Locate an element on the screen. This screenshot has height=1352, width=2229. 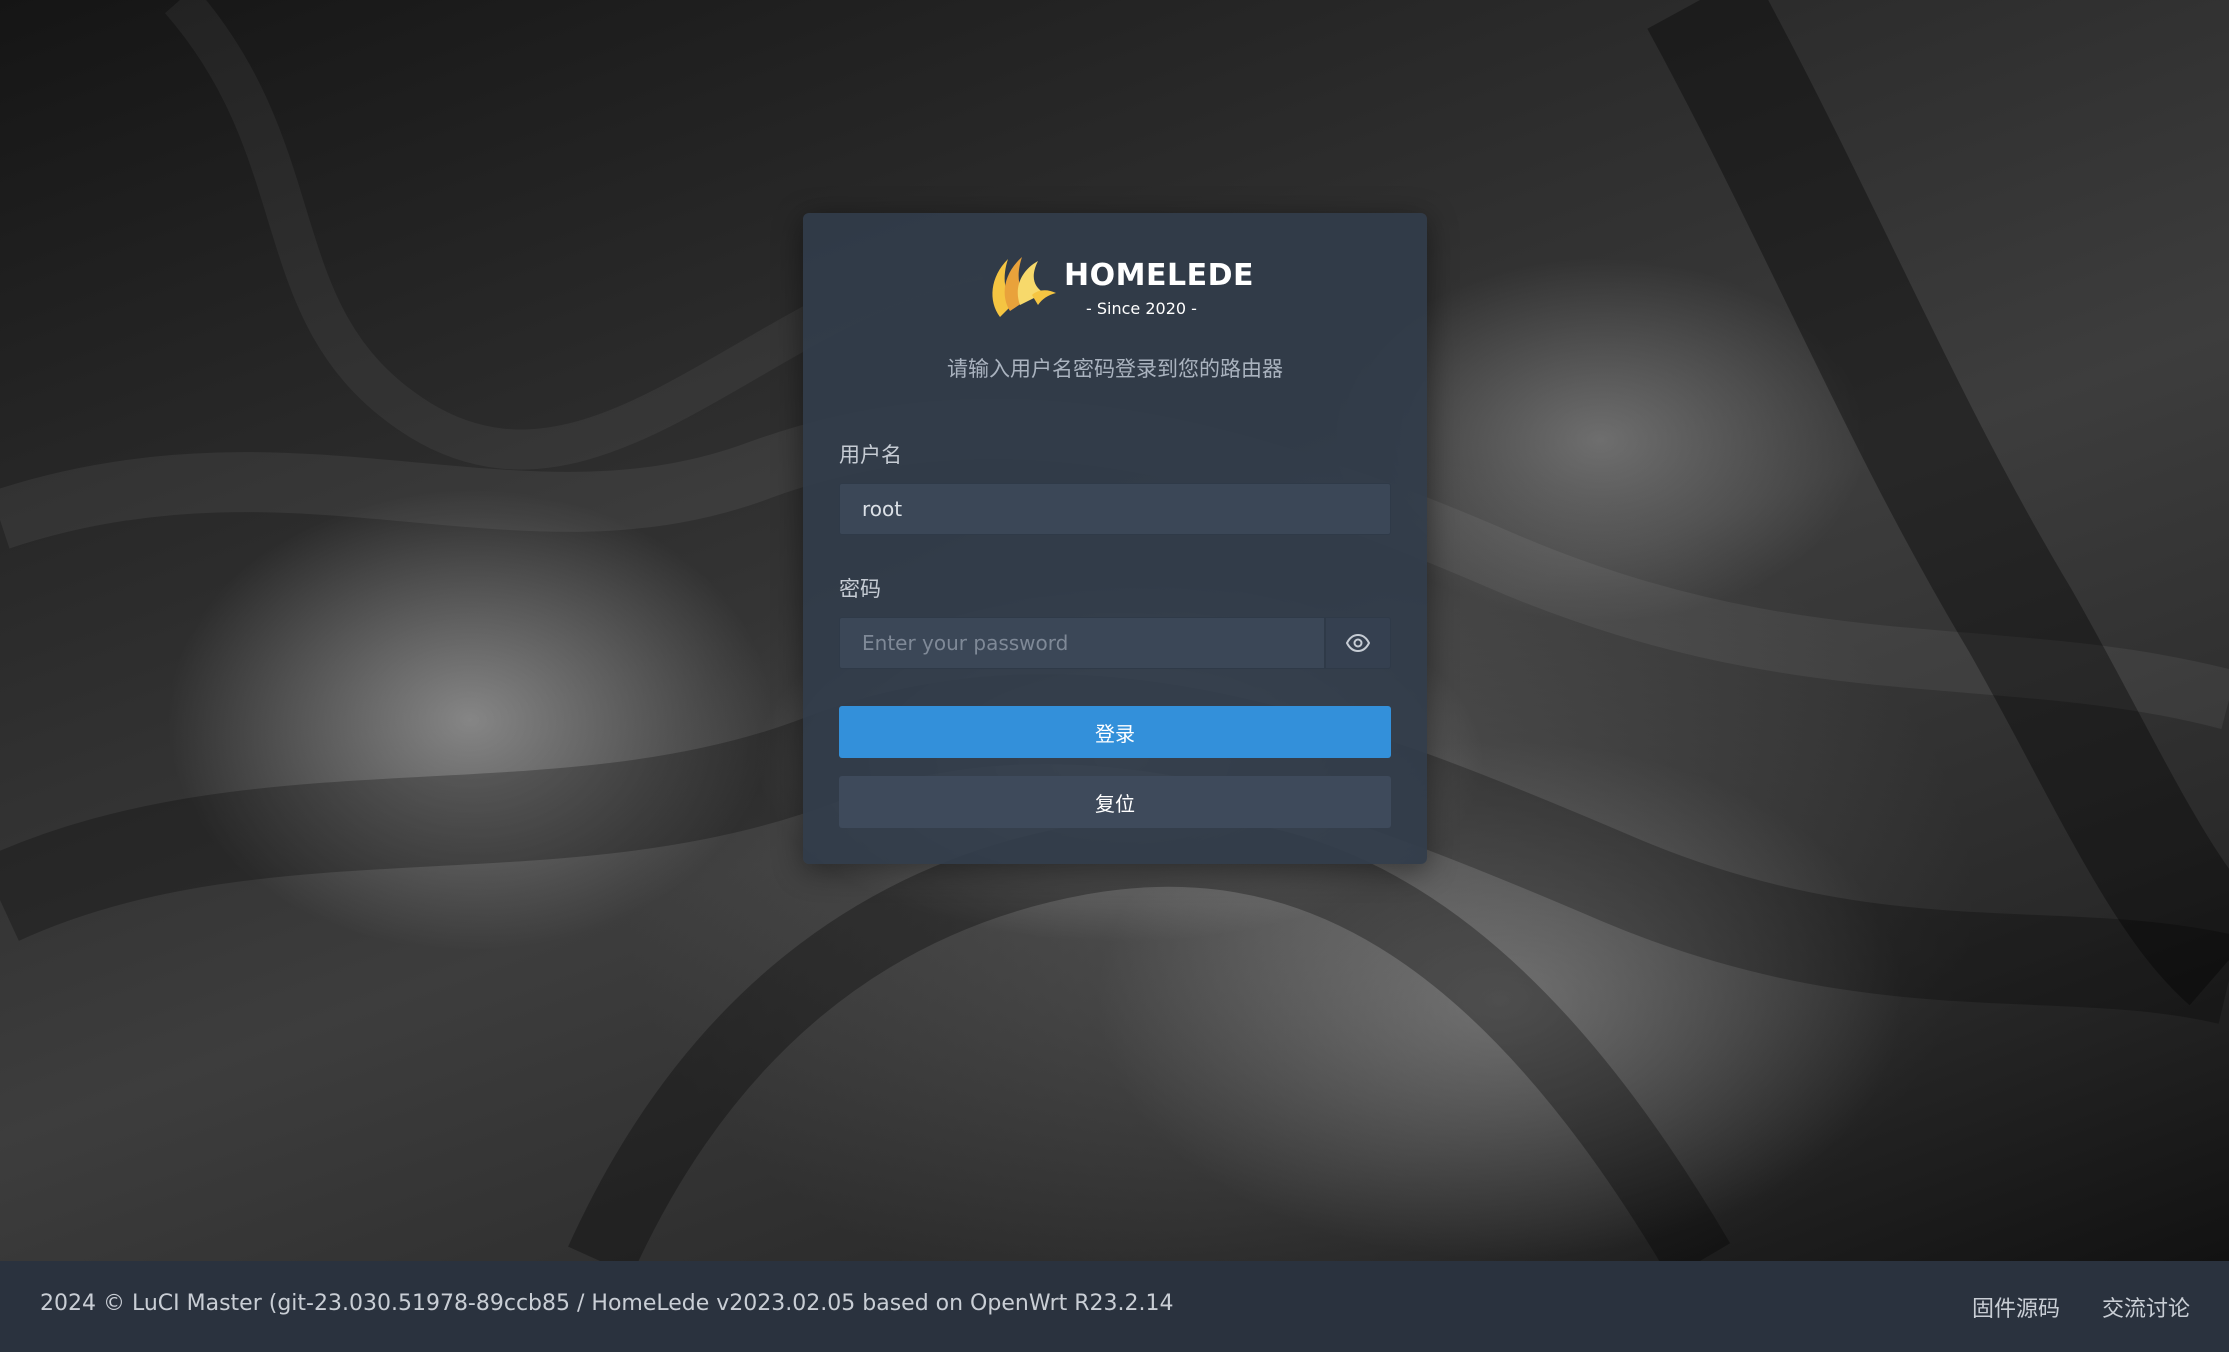
login-button: 登录 is located at coordinates (1115, 732).